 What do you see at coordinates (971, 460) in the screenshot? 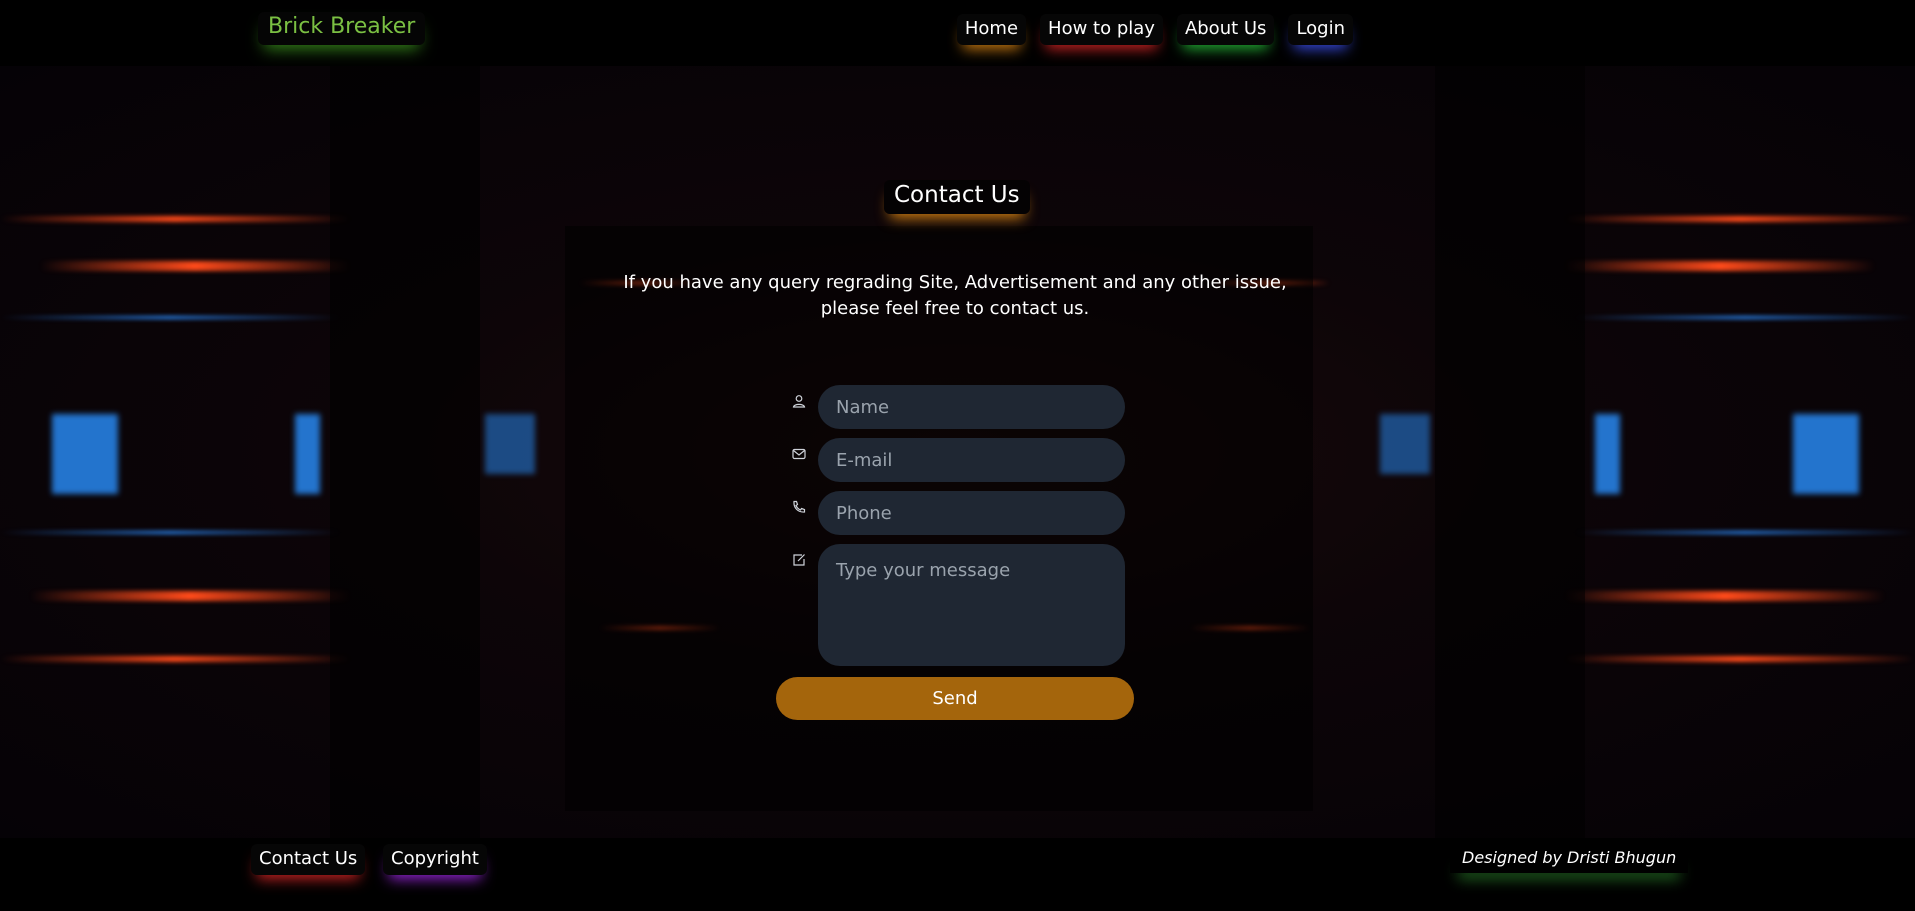
I see `email-input` at bounding box center [971, 460].